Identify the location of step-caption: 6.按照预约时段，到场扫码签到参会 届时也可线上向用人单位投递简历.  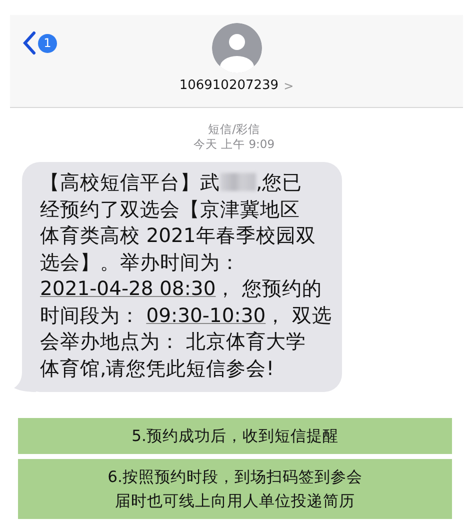
(235, 489).